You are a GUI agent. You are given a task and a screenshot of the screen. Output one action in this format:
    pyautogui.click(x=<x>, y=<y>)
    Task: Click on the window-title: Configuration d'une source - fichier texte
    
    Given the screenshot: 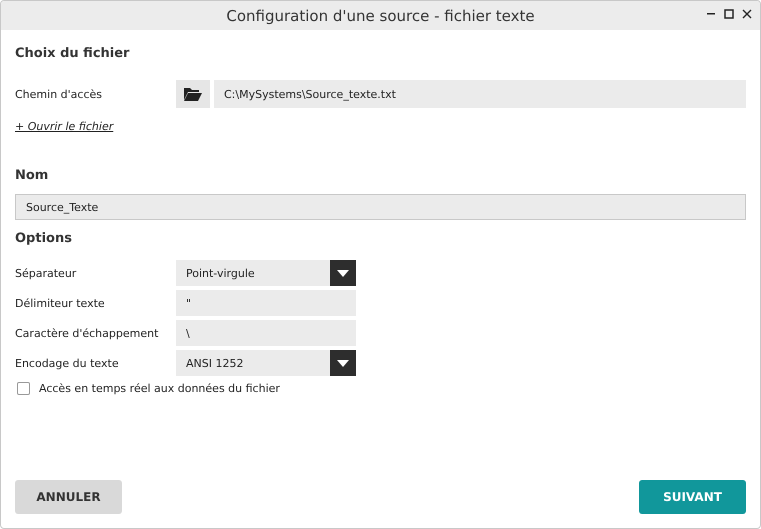 What is the action you would take?
    pyautogui.click(x=380, y=15)
    